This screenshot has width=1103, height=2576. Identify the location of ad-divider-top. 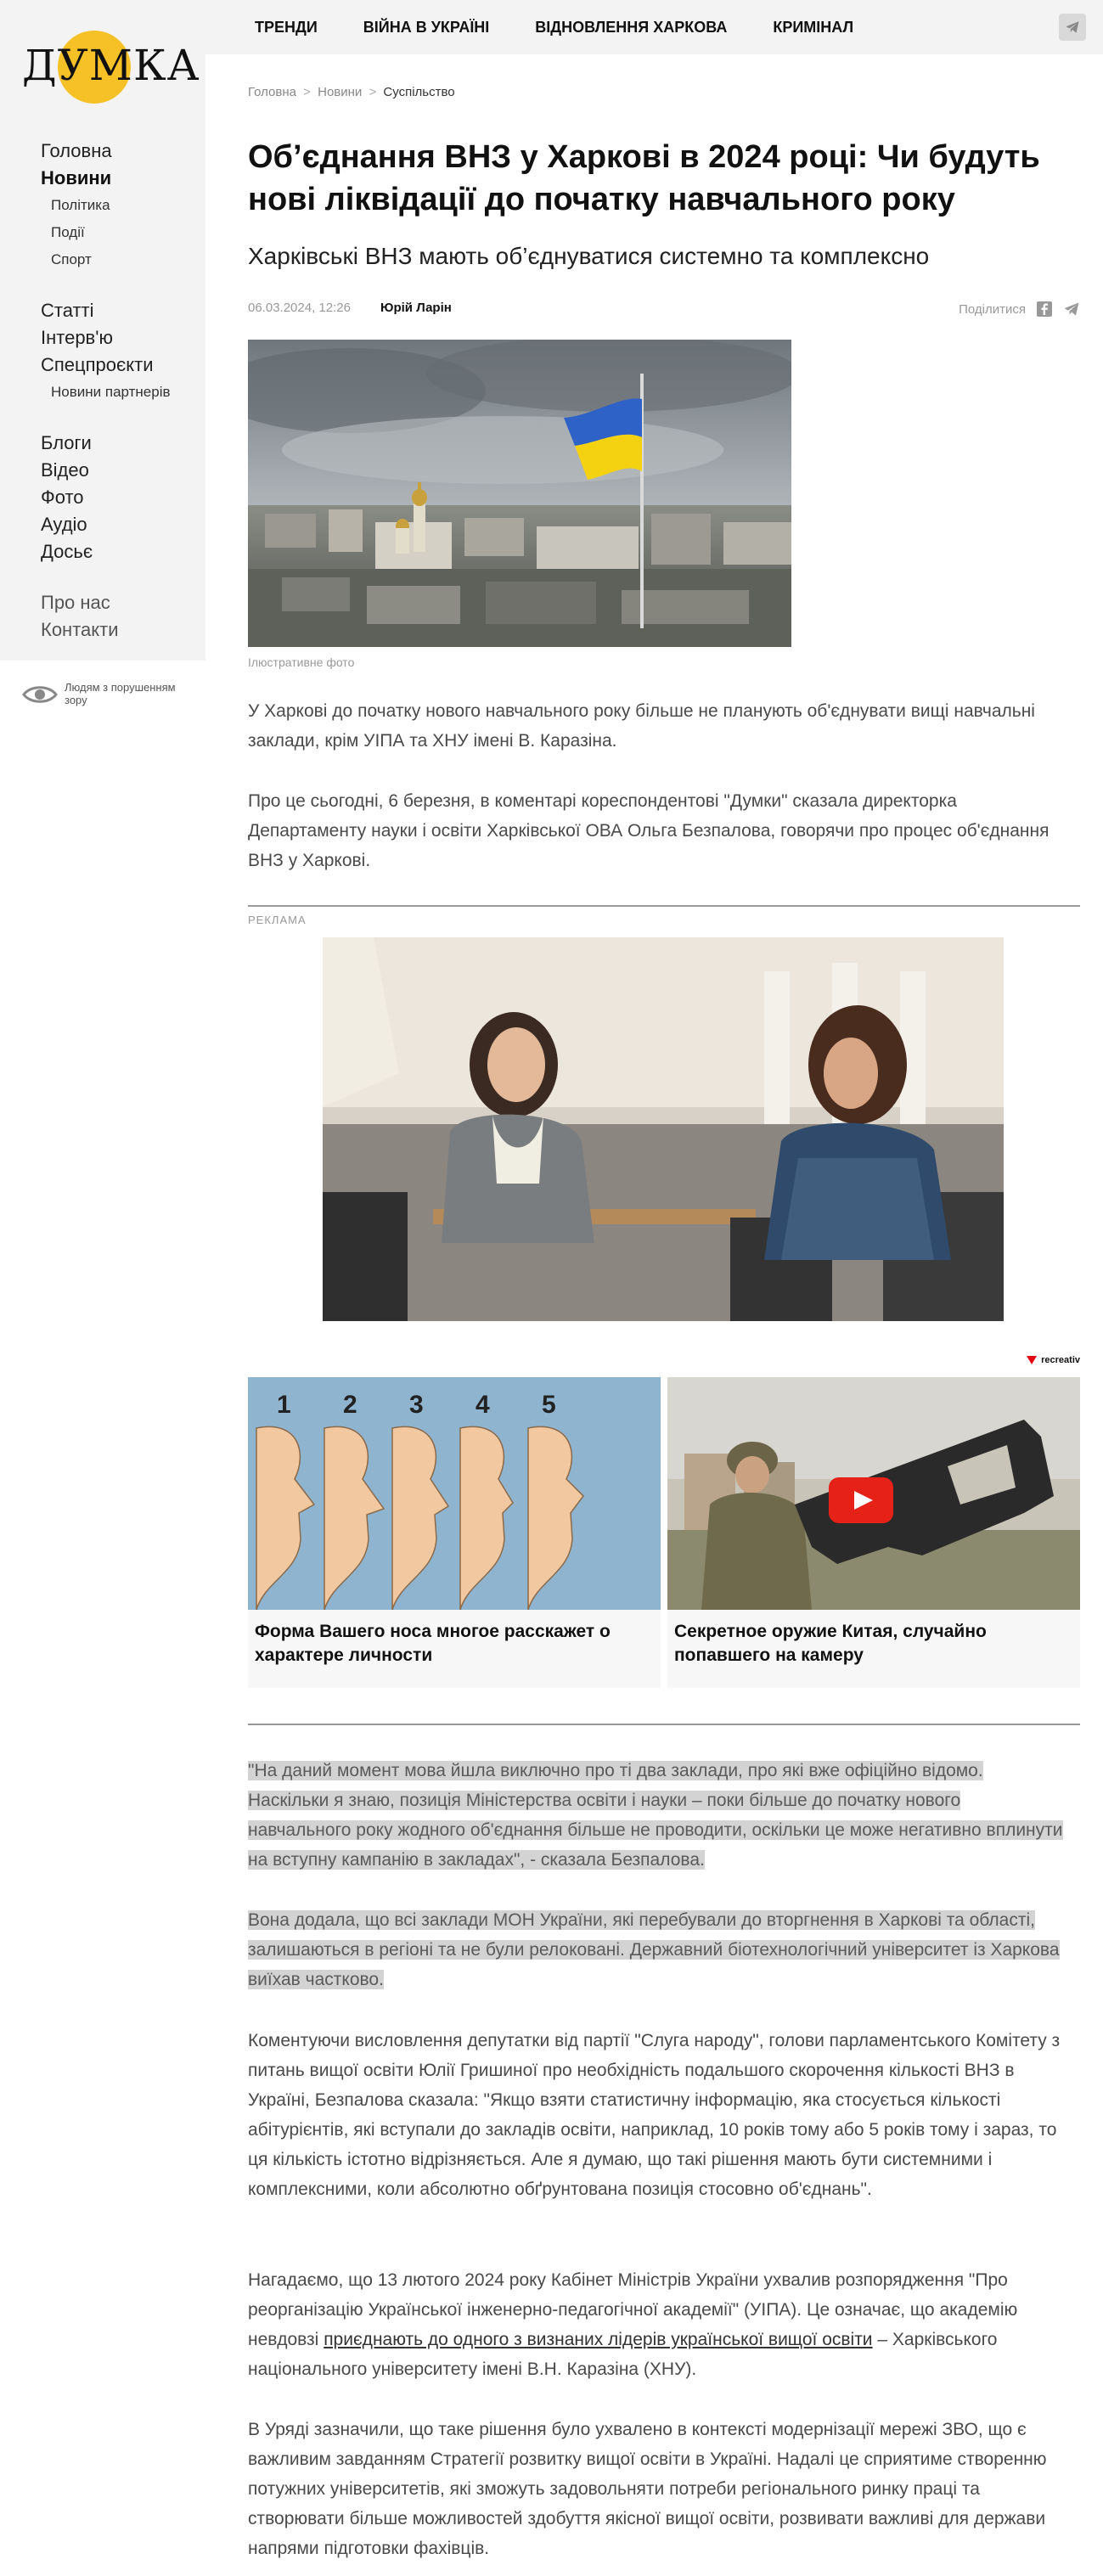
(664, 906).